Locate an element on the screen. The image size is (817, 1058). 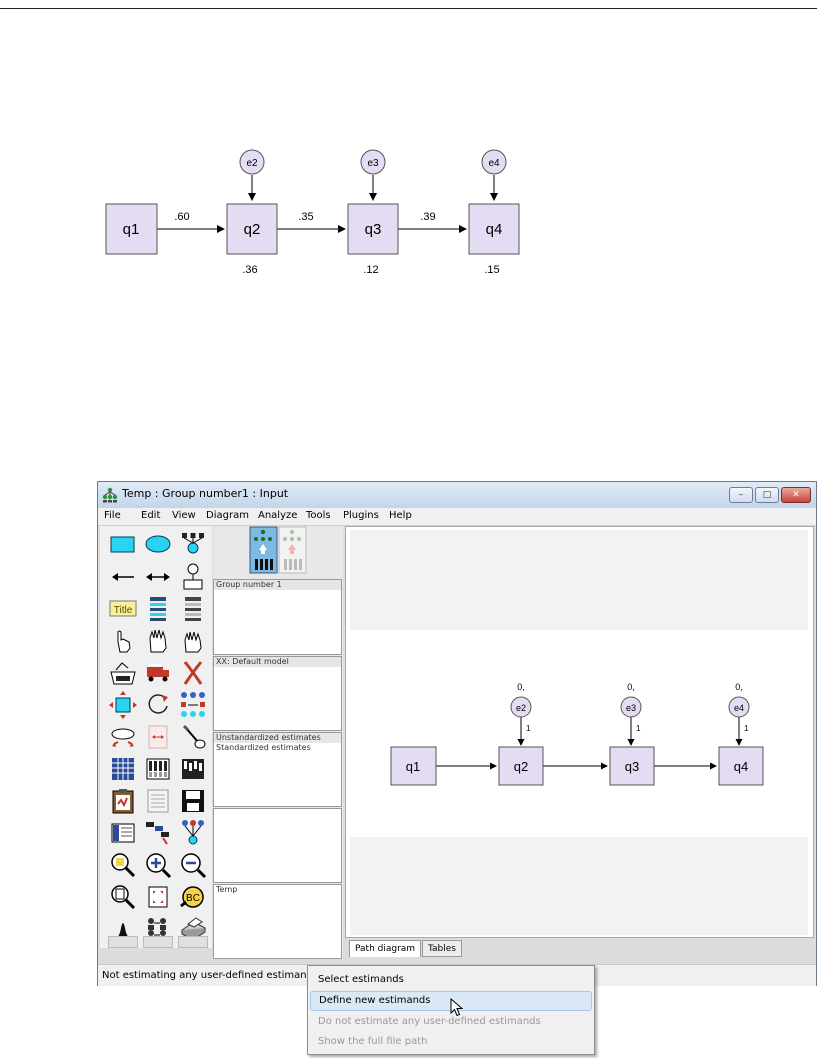
view-toggle is located at coordinates (278, 550).